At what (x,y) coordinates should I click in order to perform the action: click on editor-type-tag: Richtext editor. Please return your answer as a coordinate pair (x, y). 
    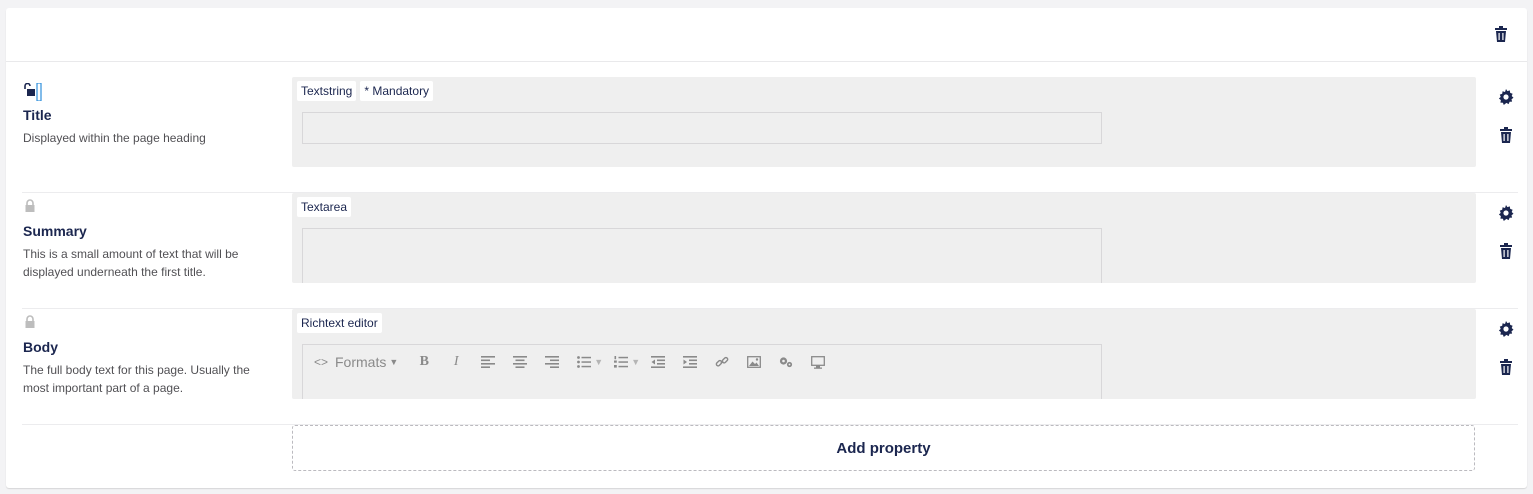
    Looking at the image, I should click on (339, 323).